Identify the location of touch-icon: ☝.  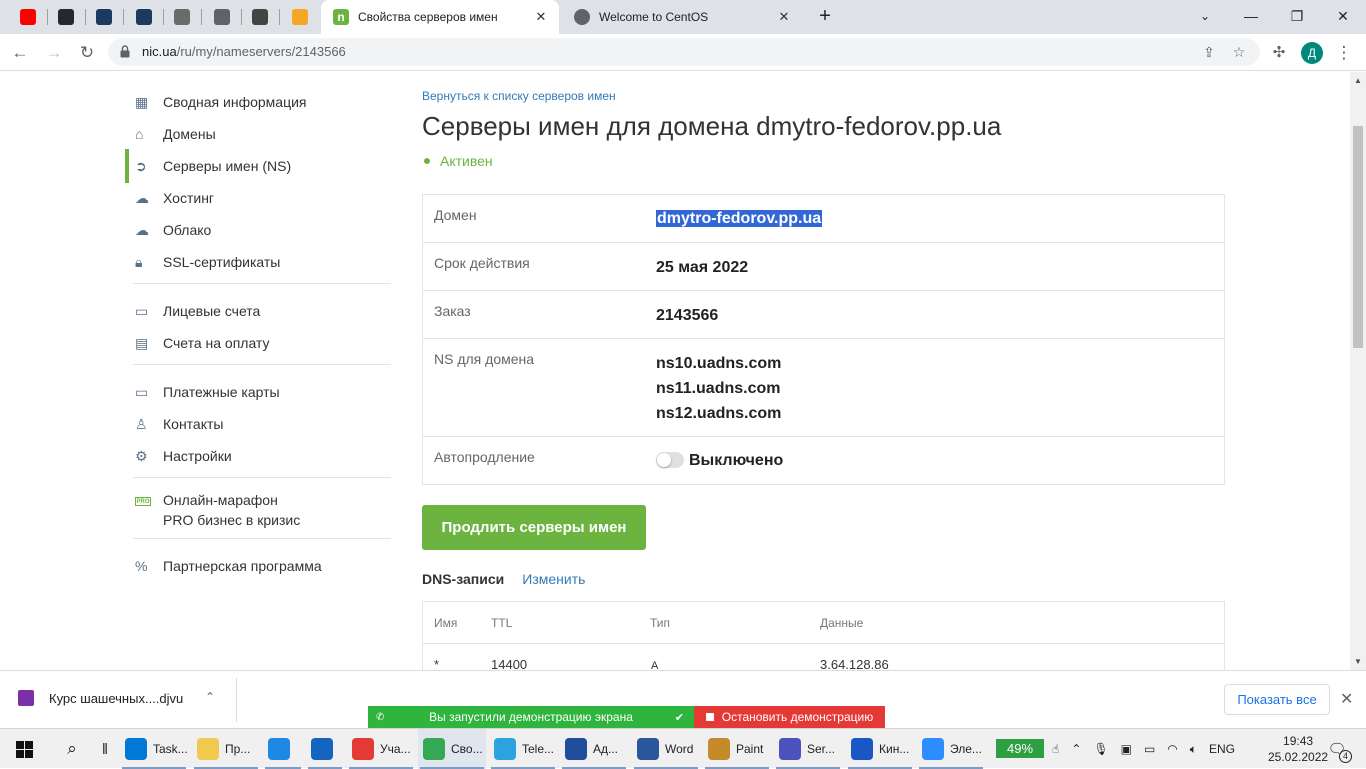
(1055, 749).